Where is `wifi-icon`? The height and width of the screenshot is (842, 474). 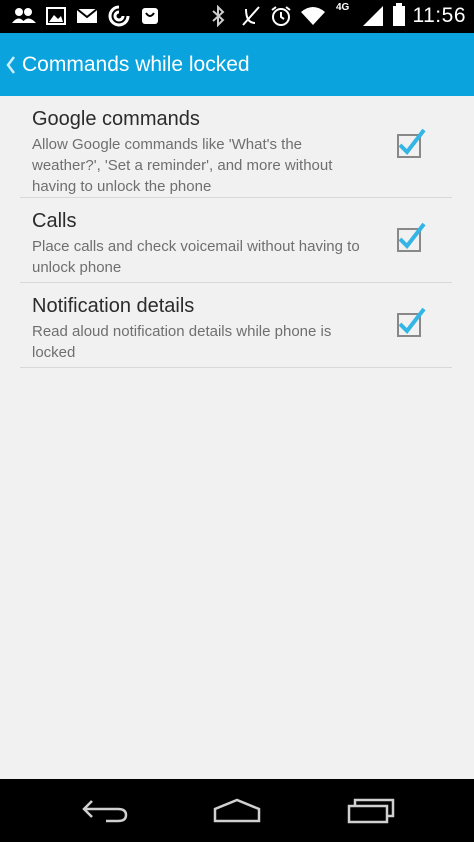 wifi-icon is located at coordinates (313, 16).